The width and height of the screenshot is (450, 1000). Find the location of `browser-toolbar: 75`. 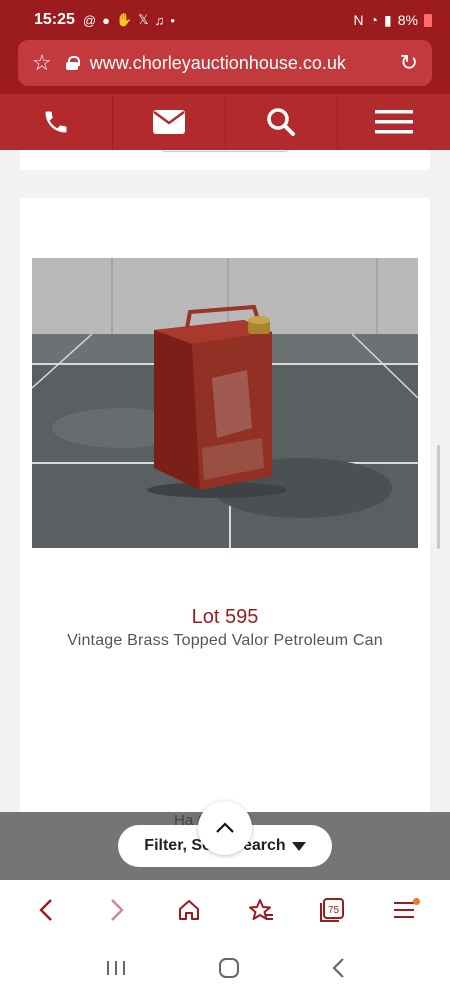

browser-toolbar: 75 is located at coordinates (225, 910).